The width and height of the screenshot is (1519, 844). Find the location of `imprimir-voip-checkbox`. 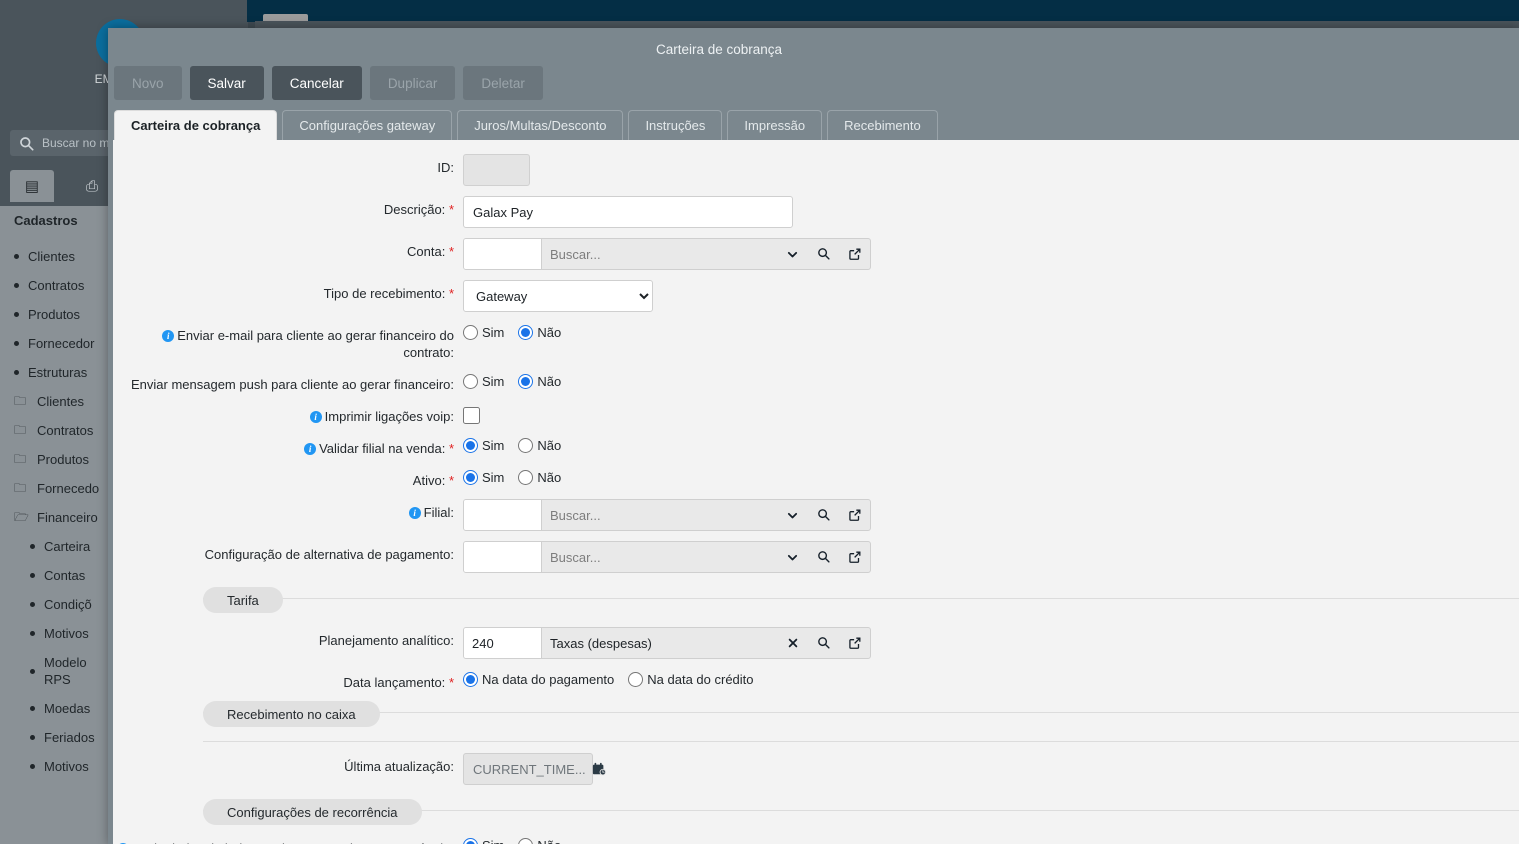

imprimir-voip-checkbox is located at coordinates (471, 415).